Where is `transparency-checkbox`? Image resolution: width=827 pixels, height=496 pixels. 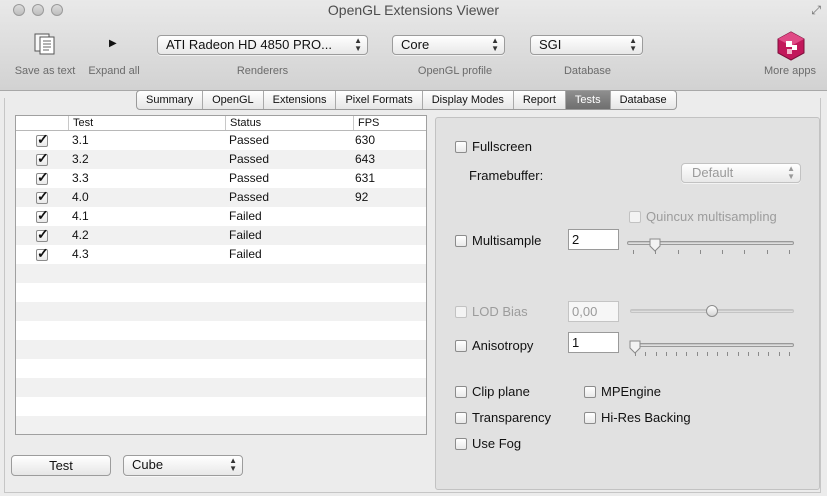 transparency-checkbox is located at coordinates (461, 417).